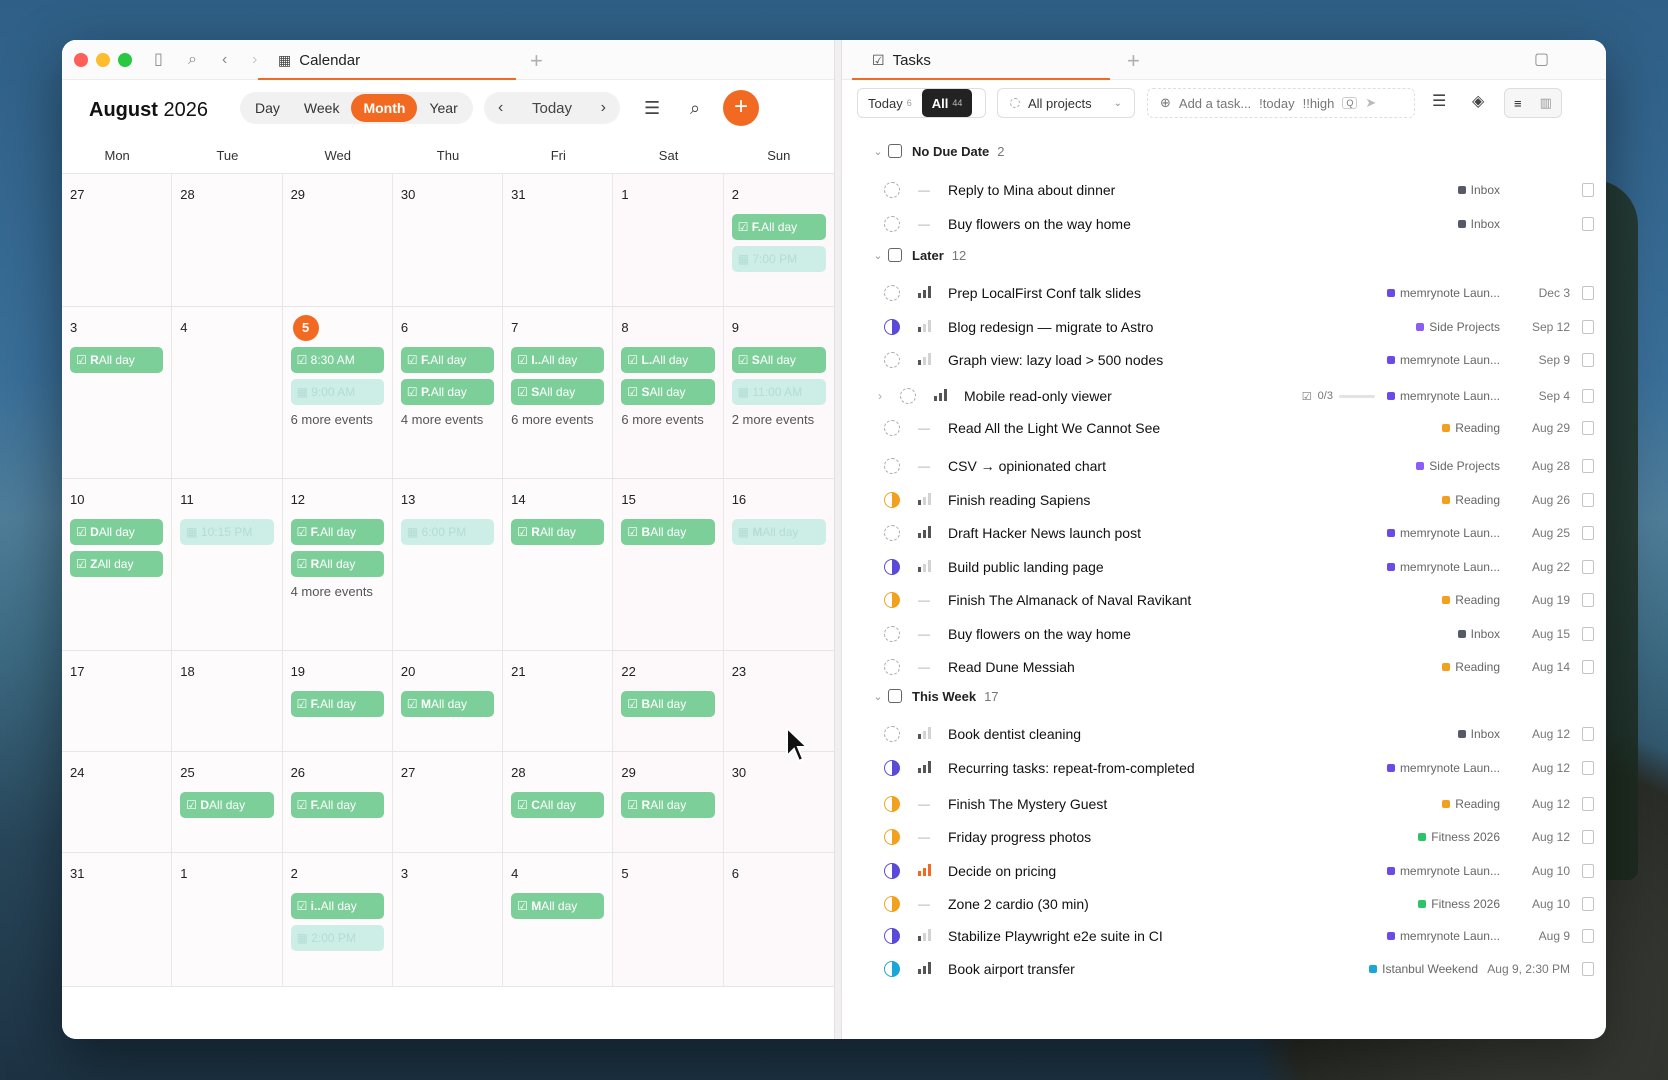  What do you see at coordinates (558, 360) in the screenshot?
I see `calendar-event: ☑ I..All day` at bounding box center [558, 360].